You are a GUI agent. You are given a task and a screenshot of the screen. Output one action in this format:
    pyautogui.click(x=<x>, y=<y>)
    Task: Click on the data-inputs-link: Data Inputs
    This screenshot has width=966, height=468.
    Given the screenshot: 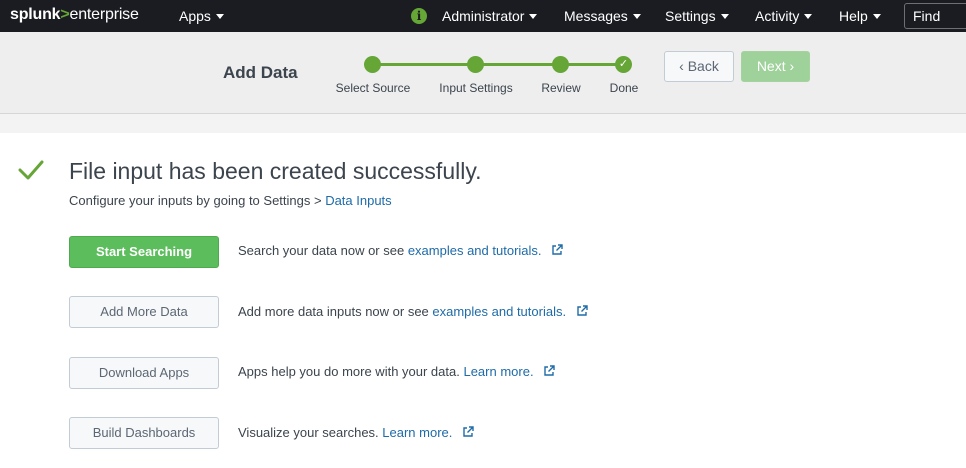 What is the action you would take?
    pyautogui.click(x=358, y=200)
    